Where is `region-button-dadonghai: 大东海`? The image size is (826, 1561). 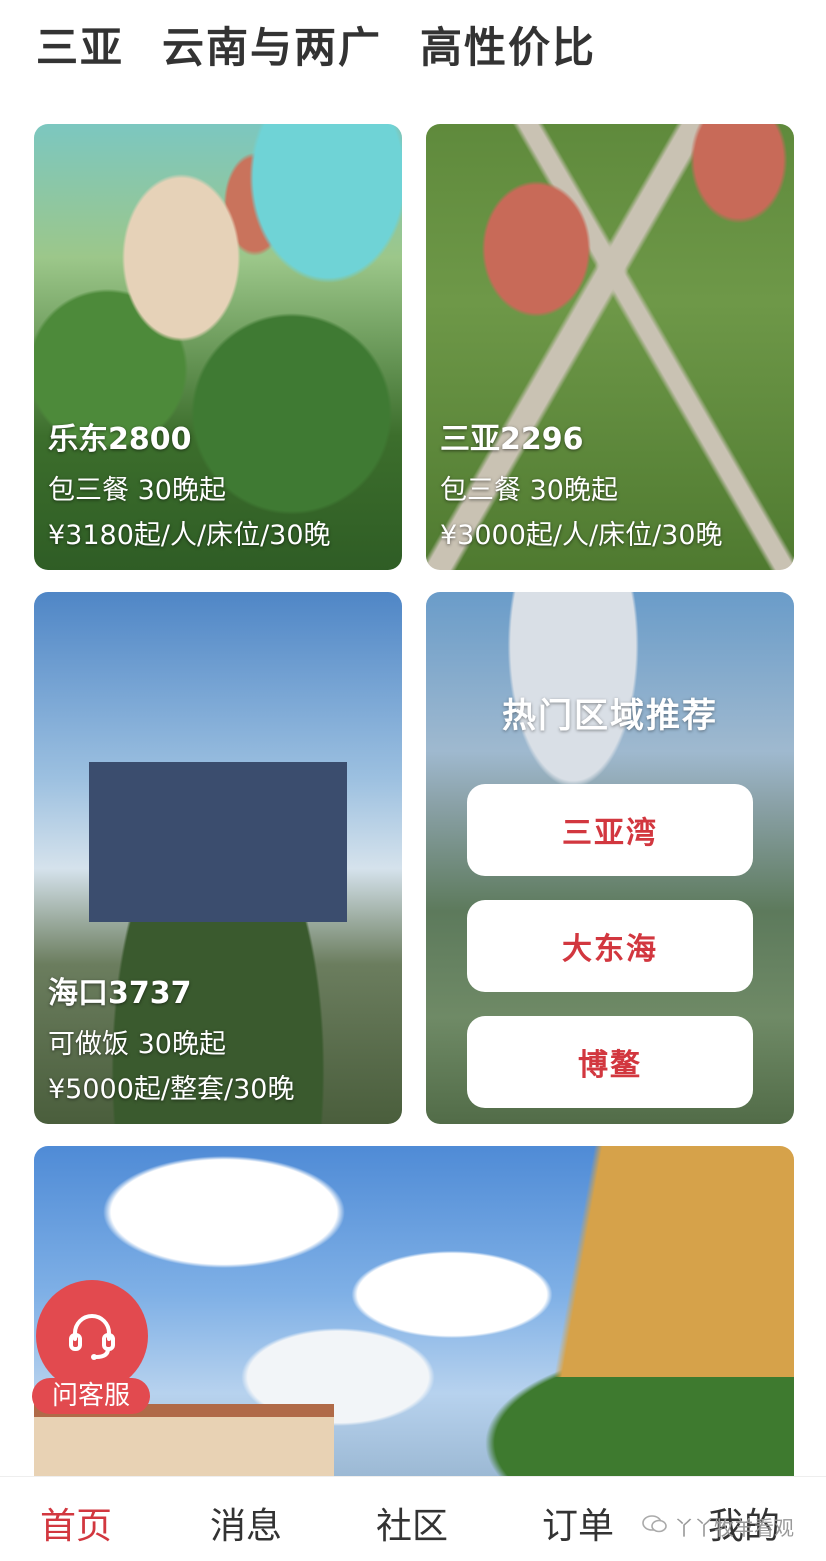
region-button-dadonghai: 大东海 is located at coordinates (610, 946).